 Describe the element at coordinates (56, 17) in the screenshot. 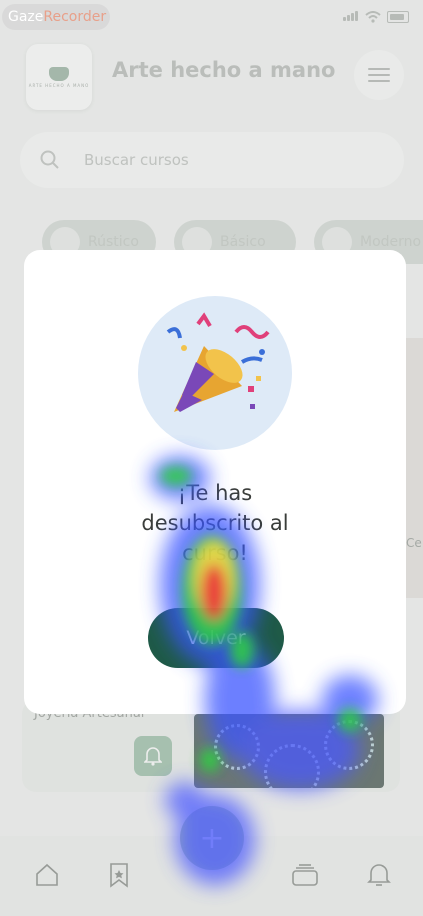

I see `recorder-badge: GazeRecorder` at that location.